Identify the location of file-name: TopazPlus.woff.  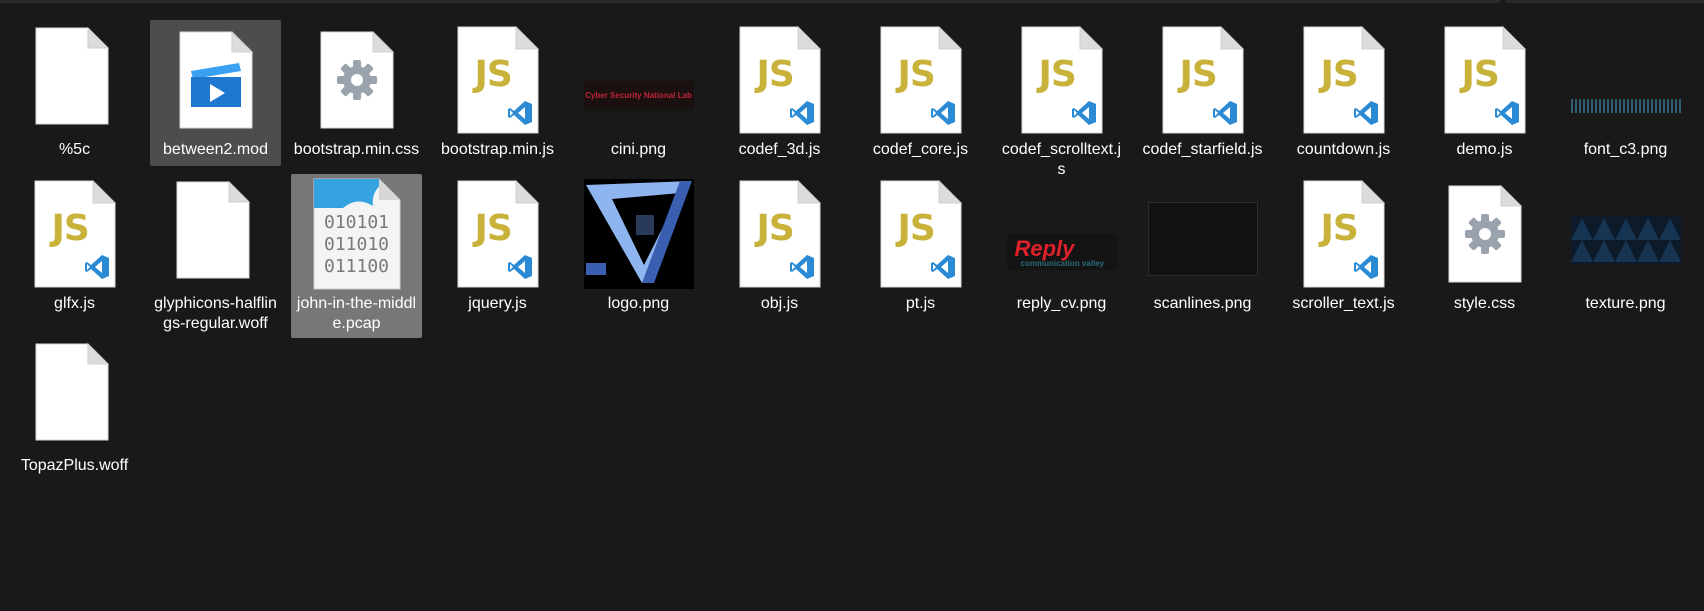
(74, 465).